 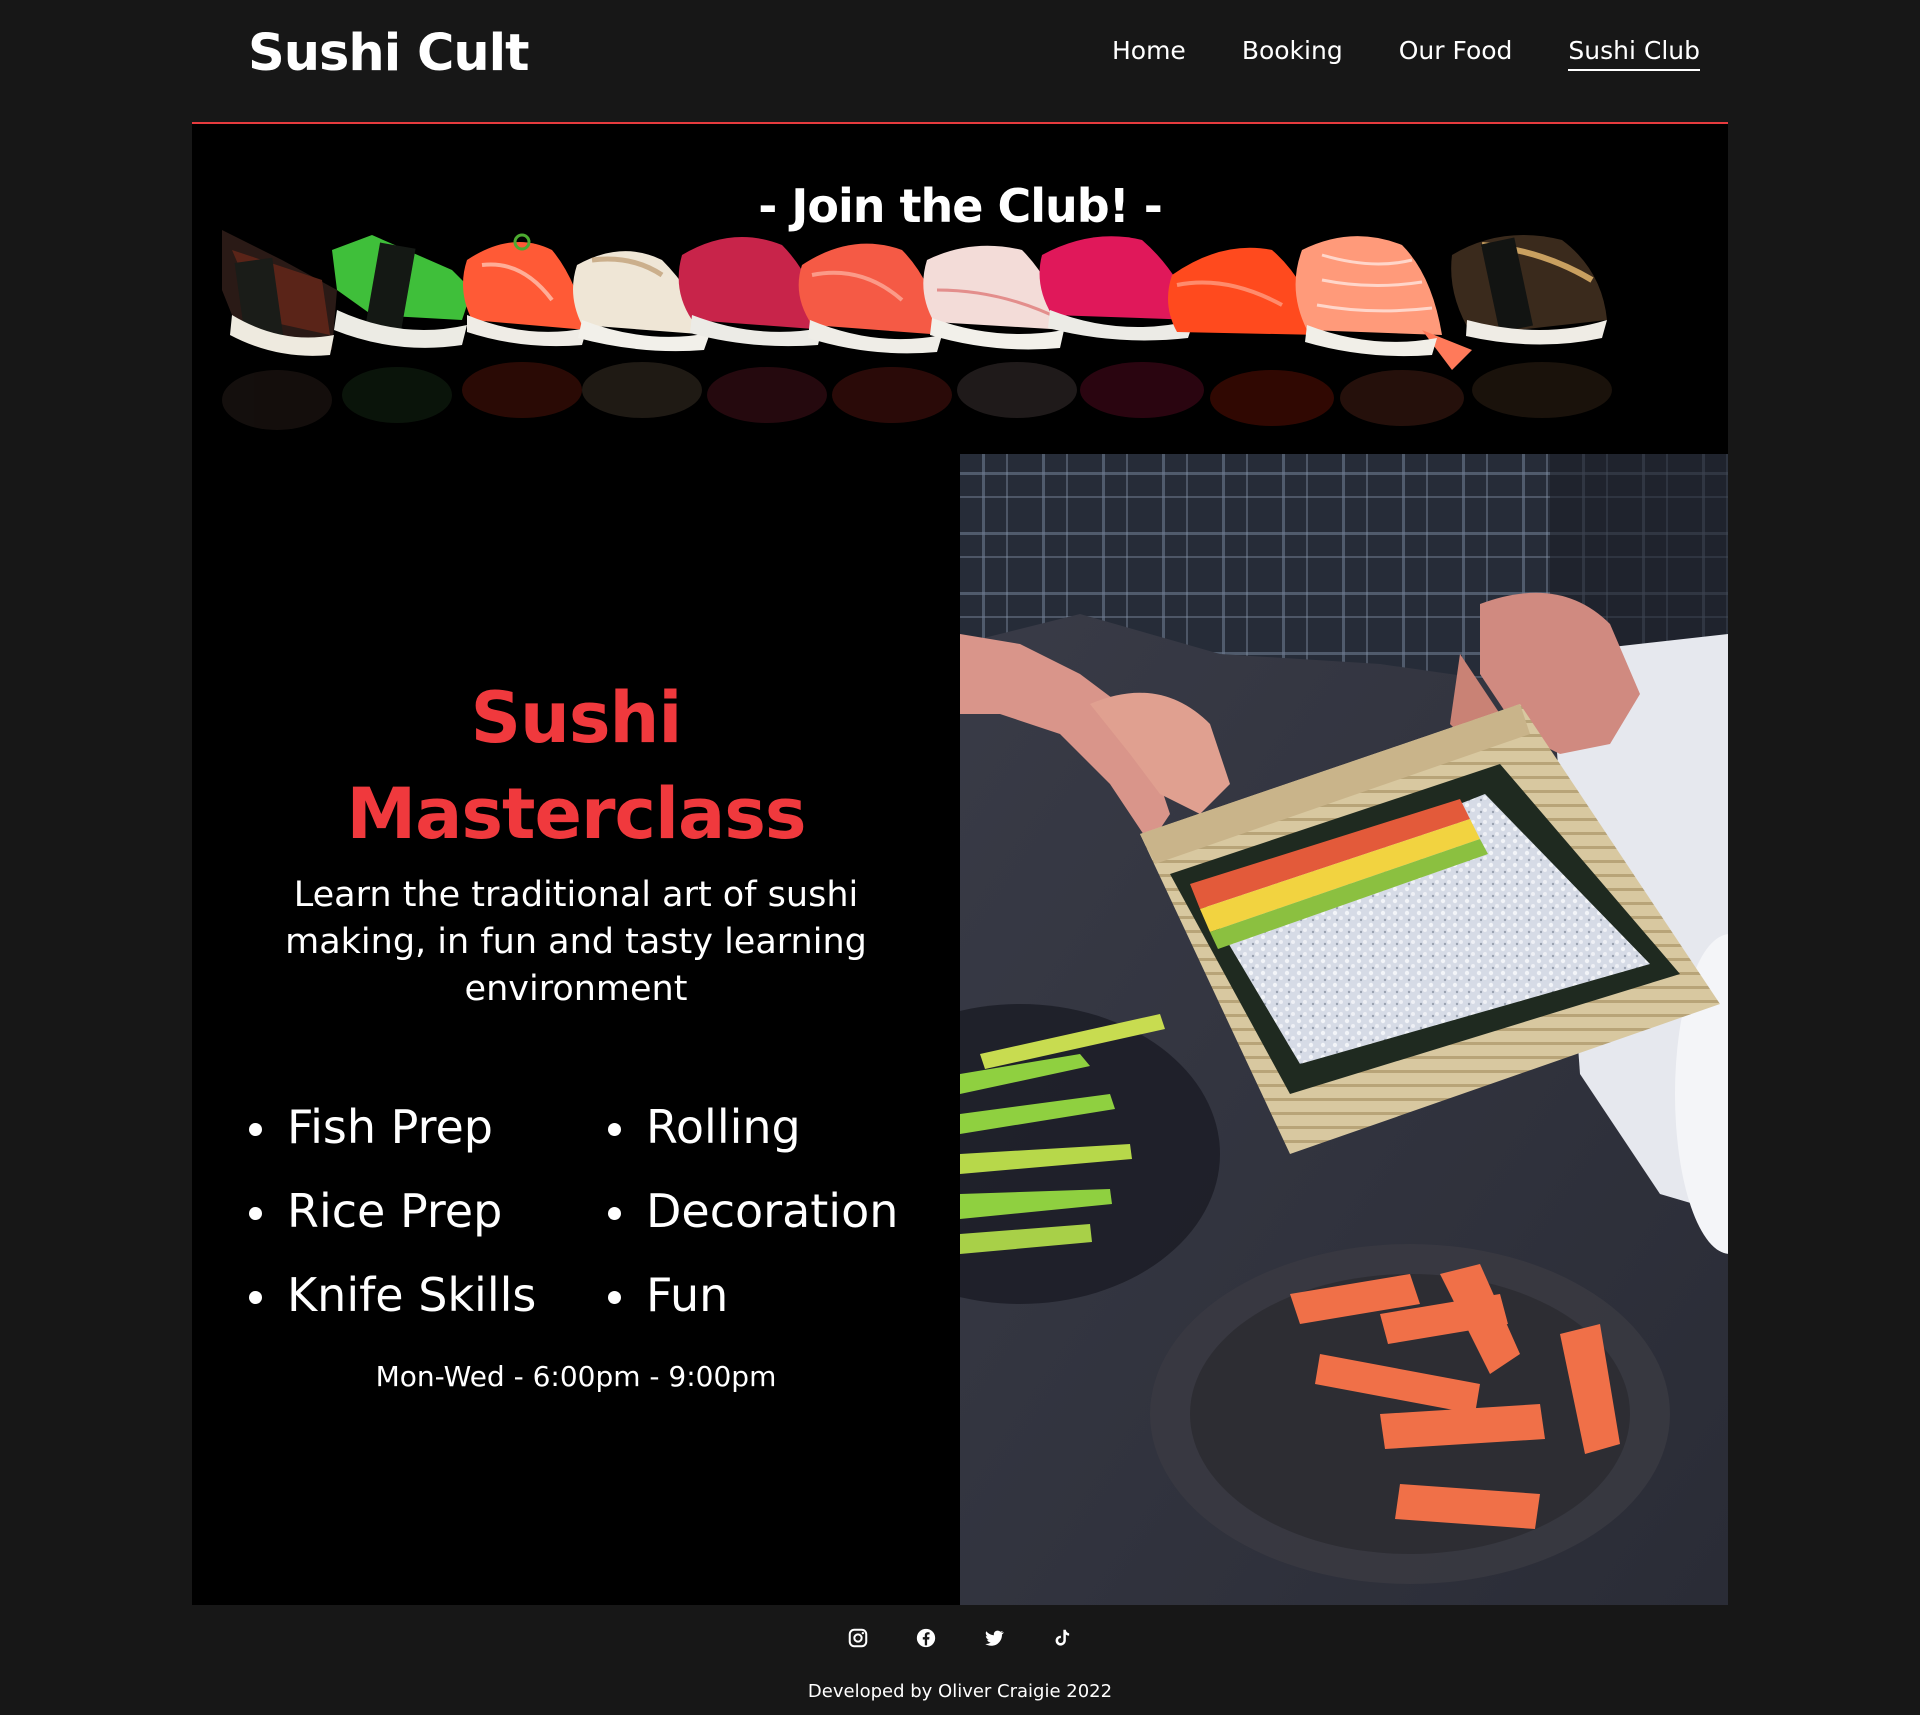 I want to click on list-item: Rice Prep, so click(x=375, y=1211).